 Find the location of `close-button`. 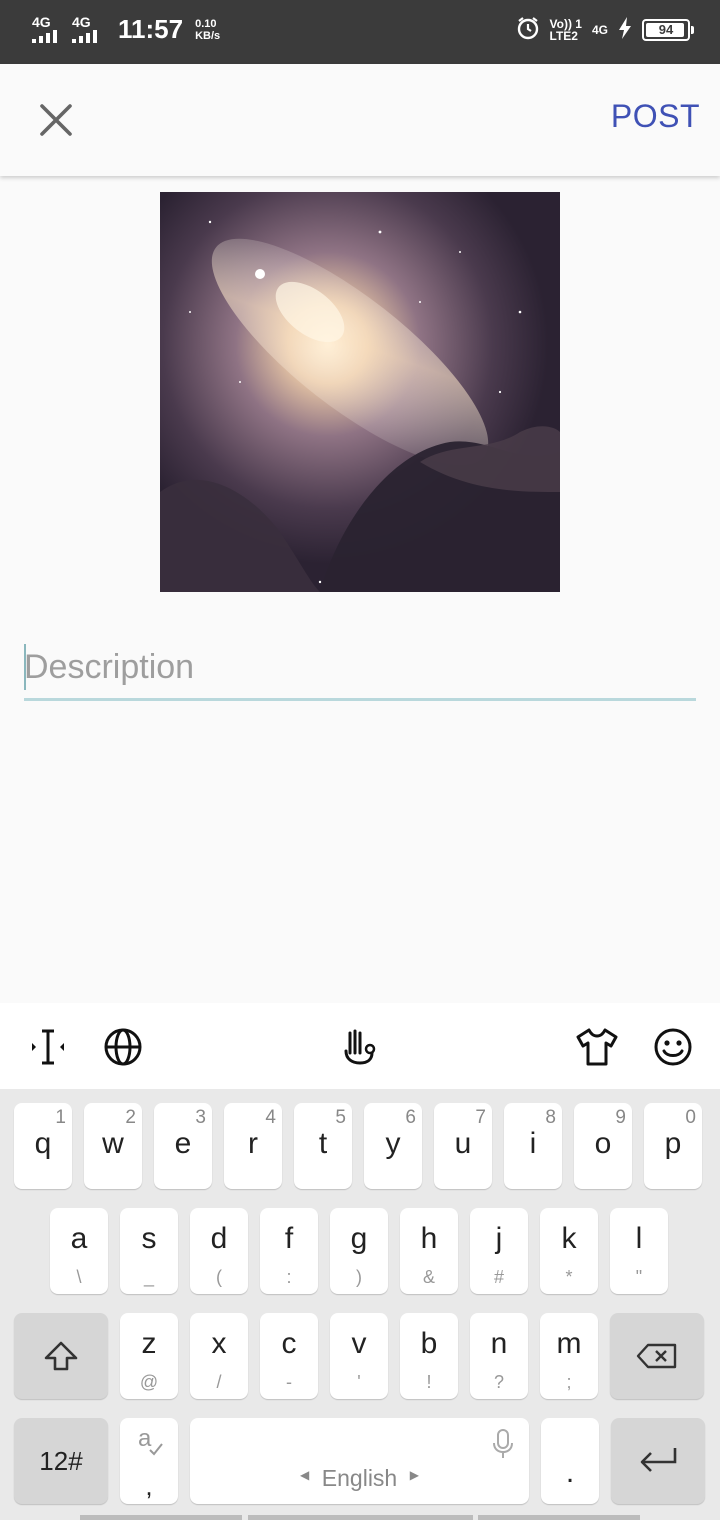

close-button is located at coordinates (56, 120).